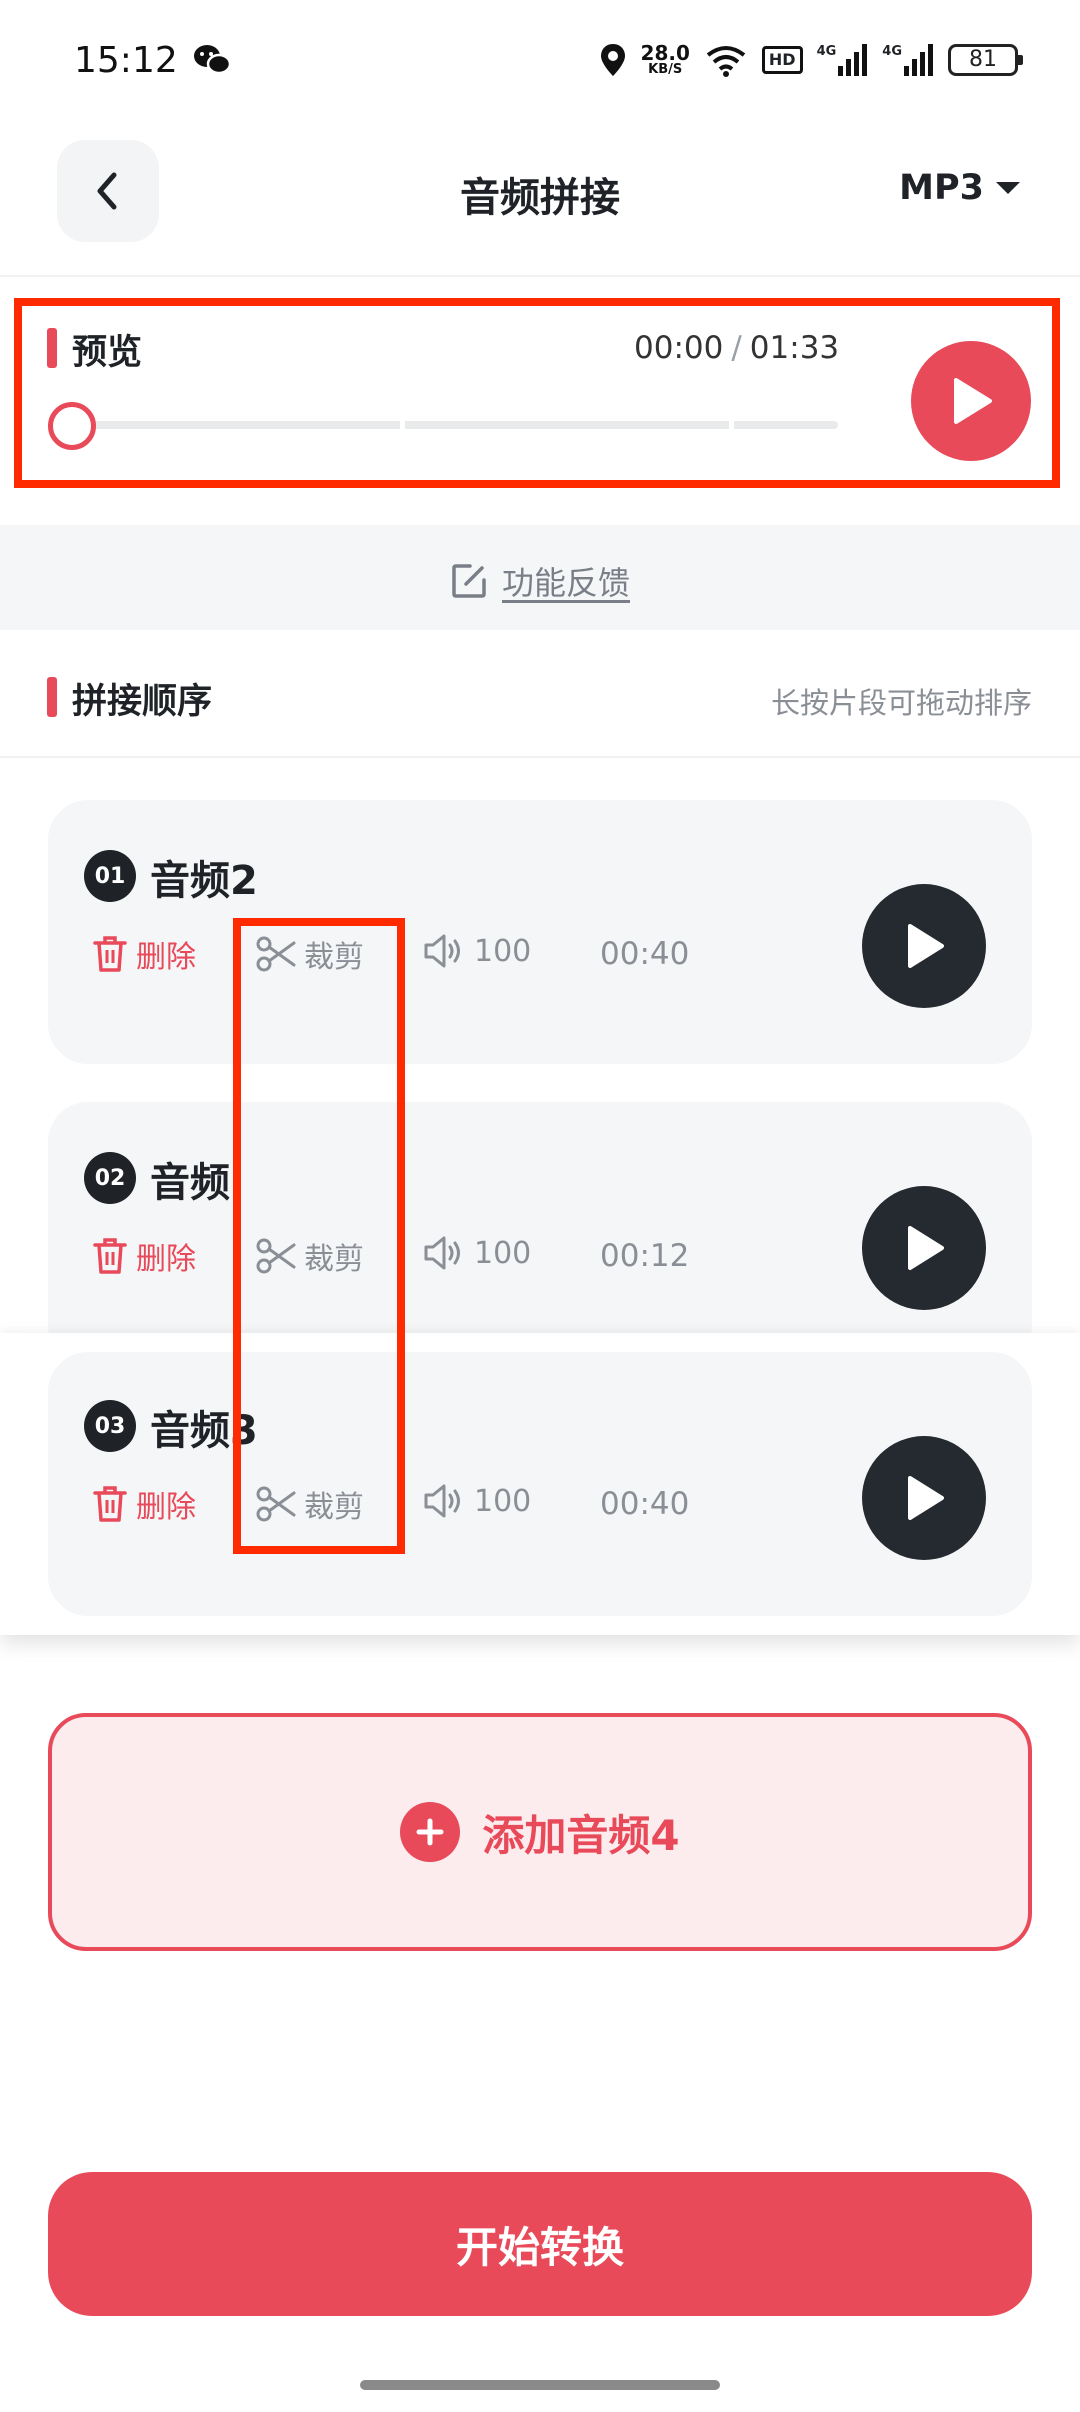 The height and width of the screenshot is (2412, 1080). What do you see at coordinates (612, 60) in the screenshot?
I see `location-icon` at bounding box center [612, 60].